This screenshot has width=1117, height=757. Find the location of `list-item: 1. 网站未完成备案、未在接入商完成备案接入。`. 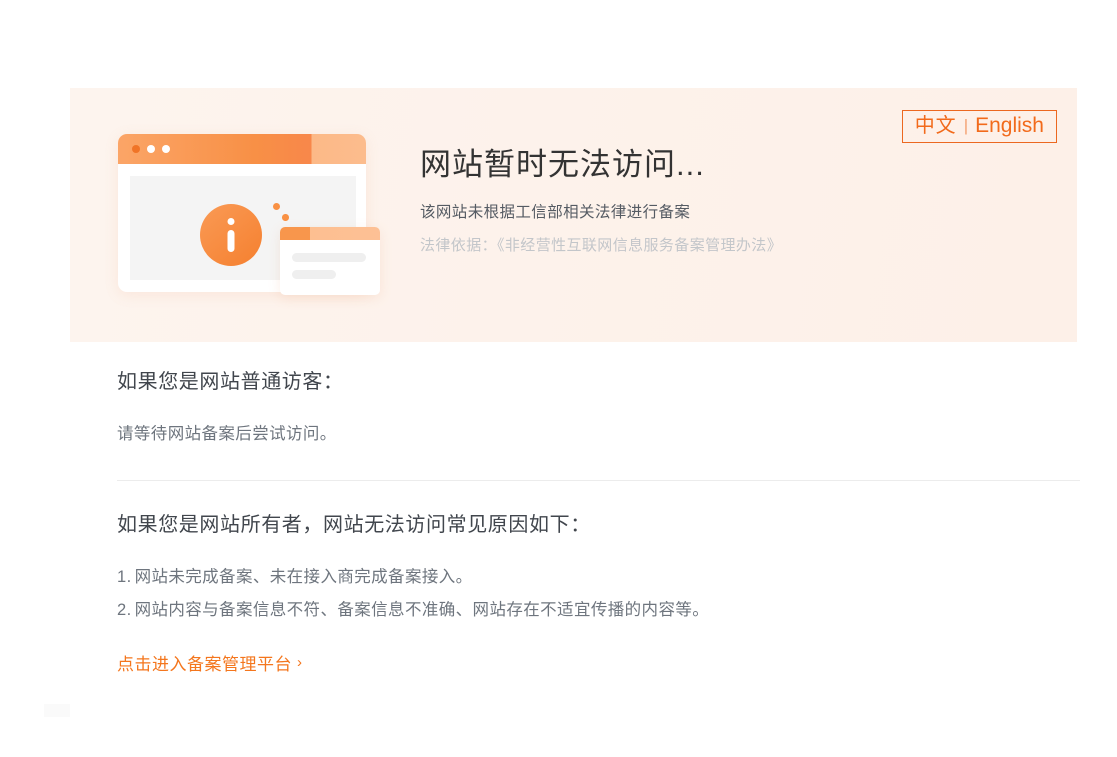

list-item: 1. 网站未完成备案、未在接入商完成备案接入。 is located at coordinates (599, 575).